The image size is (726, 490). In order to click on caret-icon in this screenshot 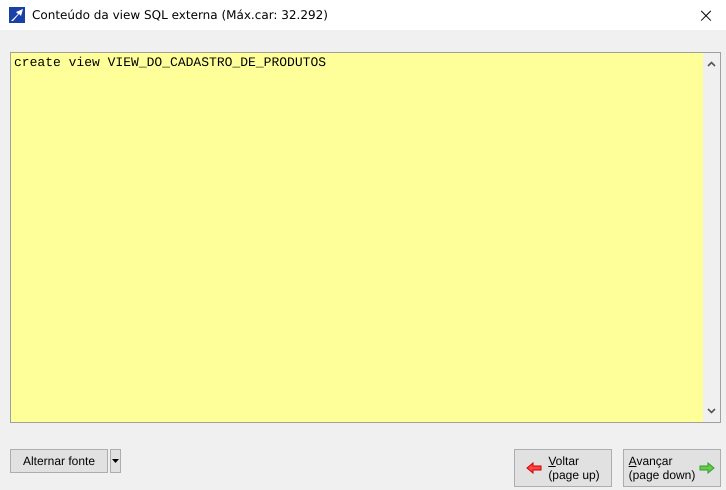, I will do `click(115, 461)`.